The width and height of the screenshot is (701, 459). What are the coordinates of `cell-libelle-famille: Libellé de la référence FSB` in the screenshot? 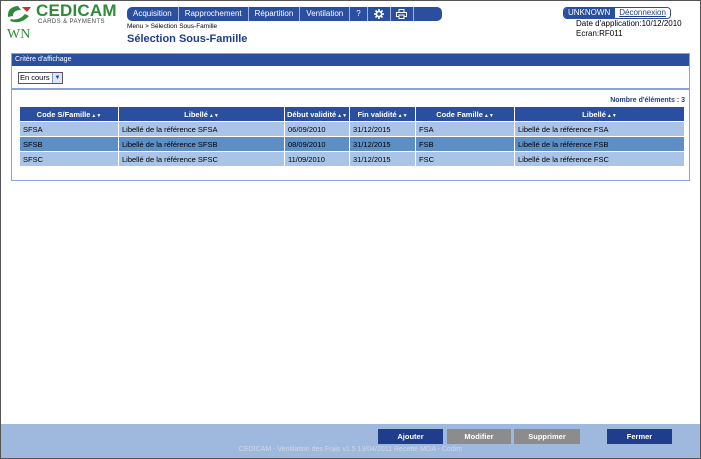 It's located at (599, 144).